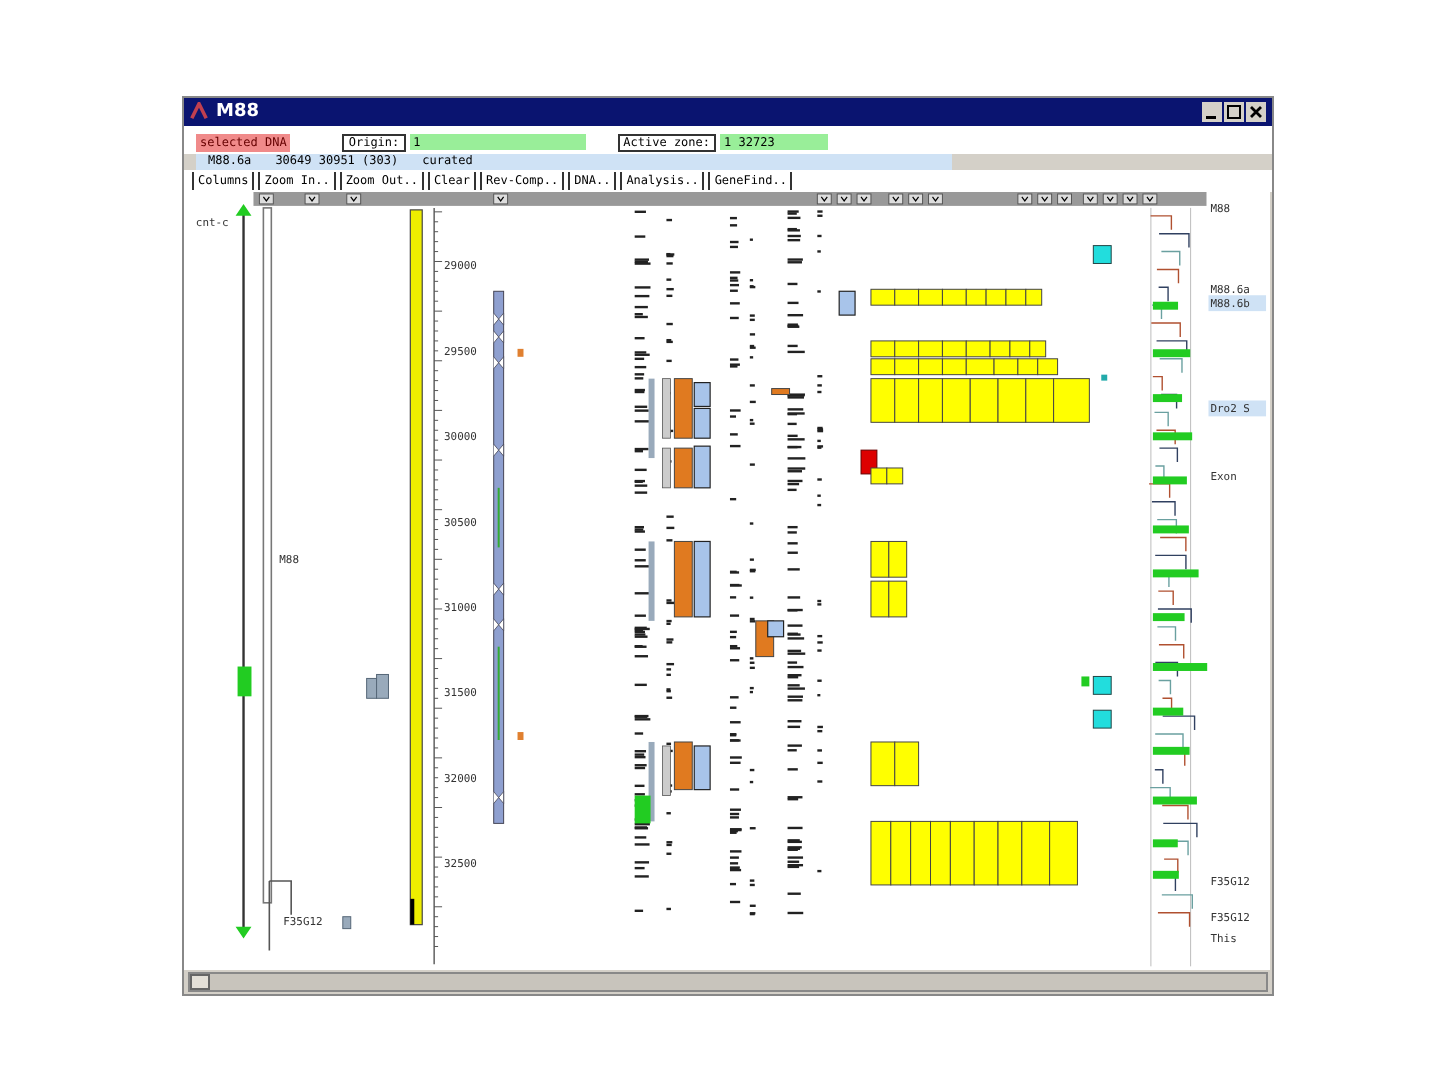  Describe the element at coordinates (728, 982) in the screenshot. I see `horizontal-scrollbar` at that location.